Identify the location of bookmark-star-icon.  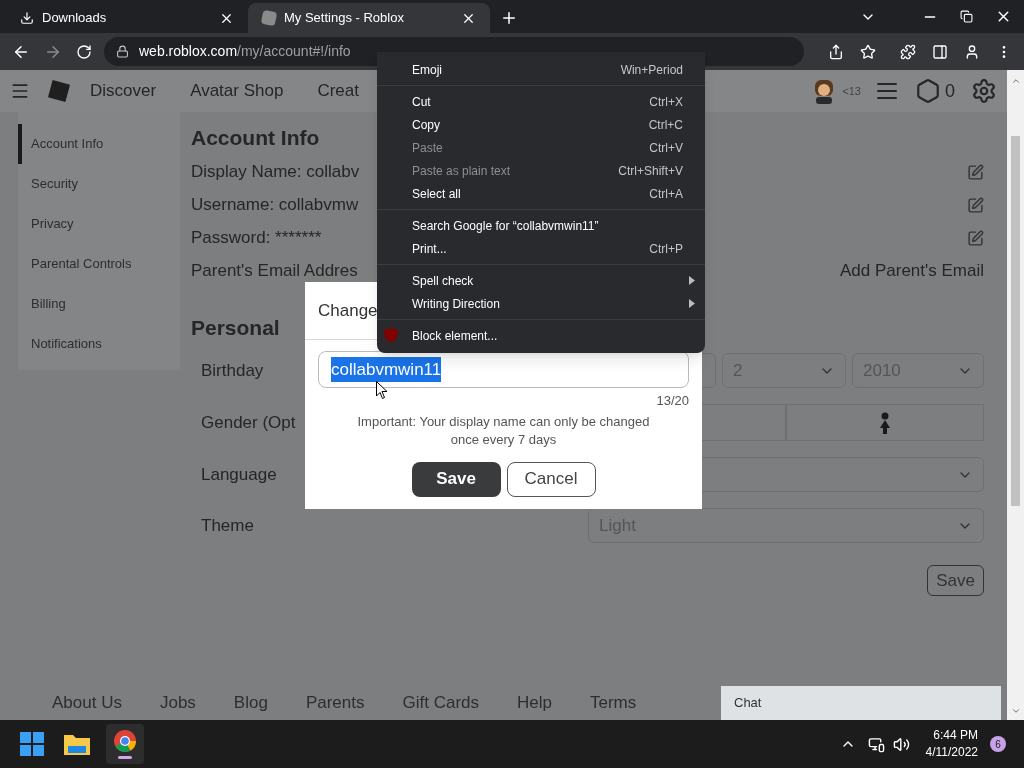
(868, 51).